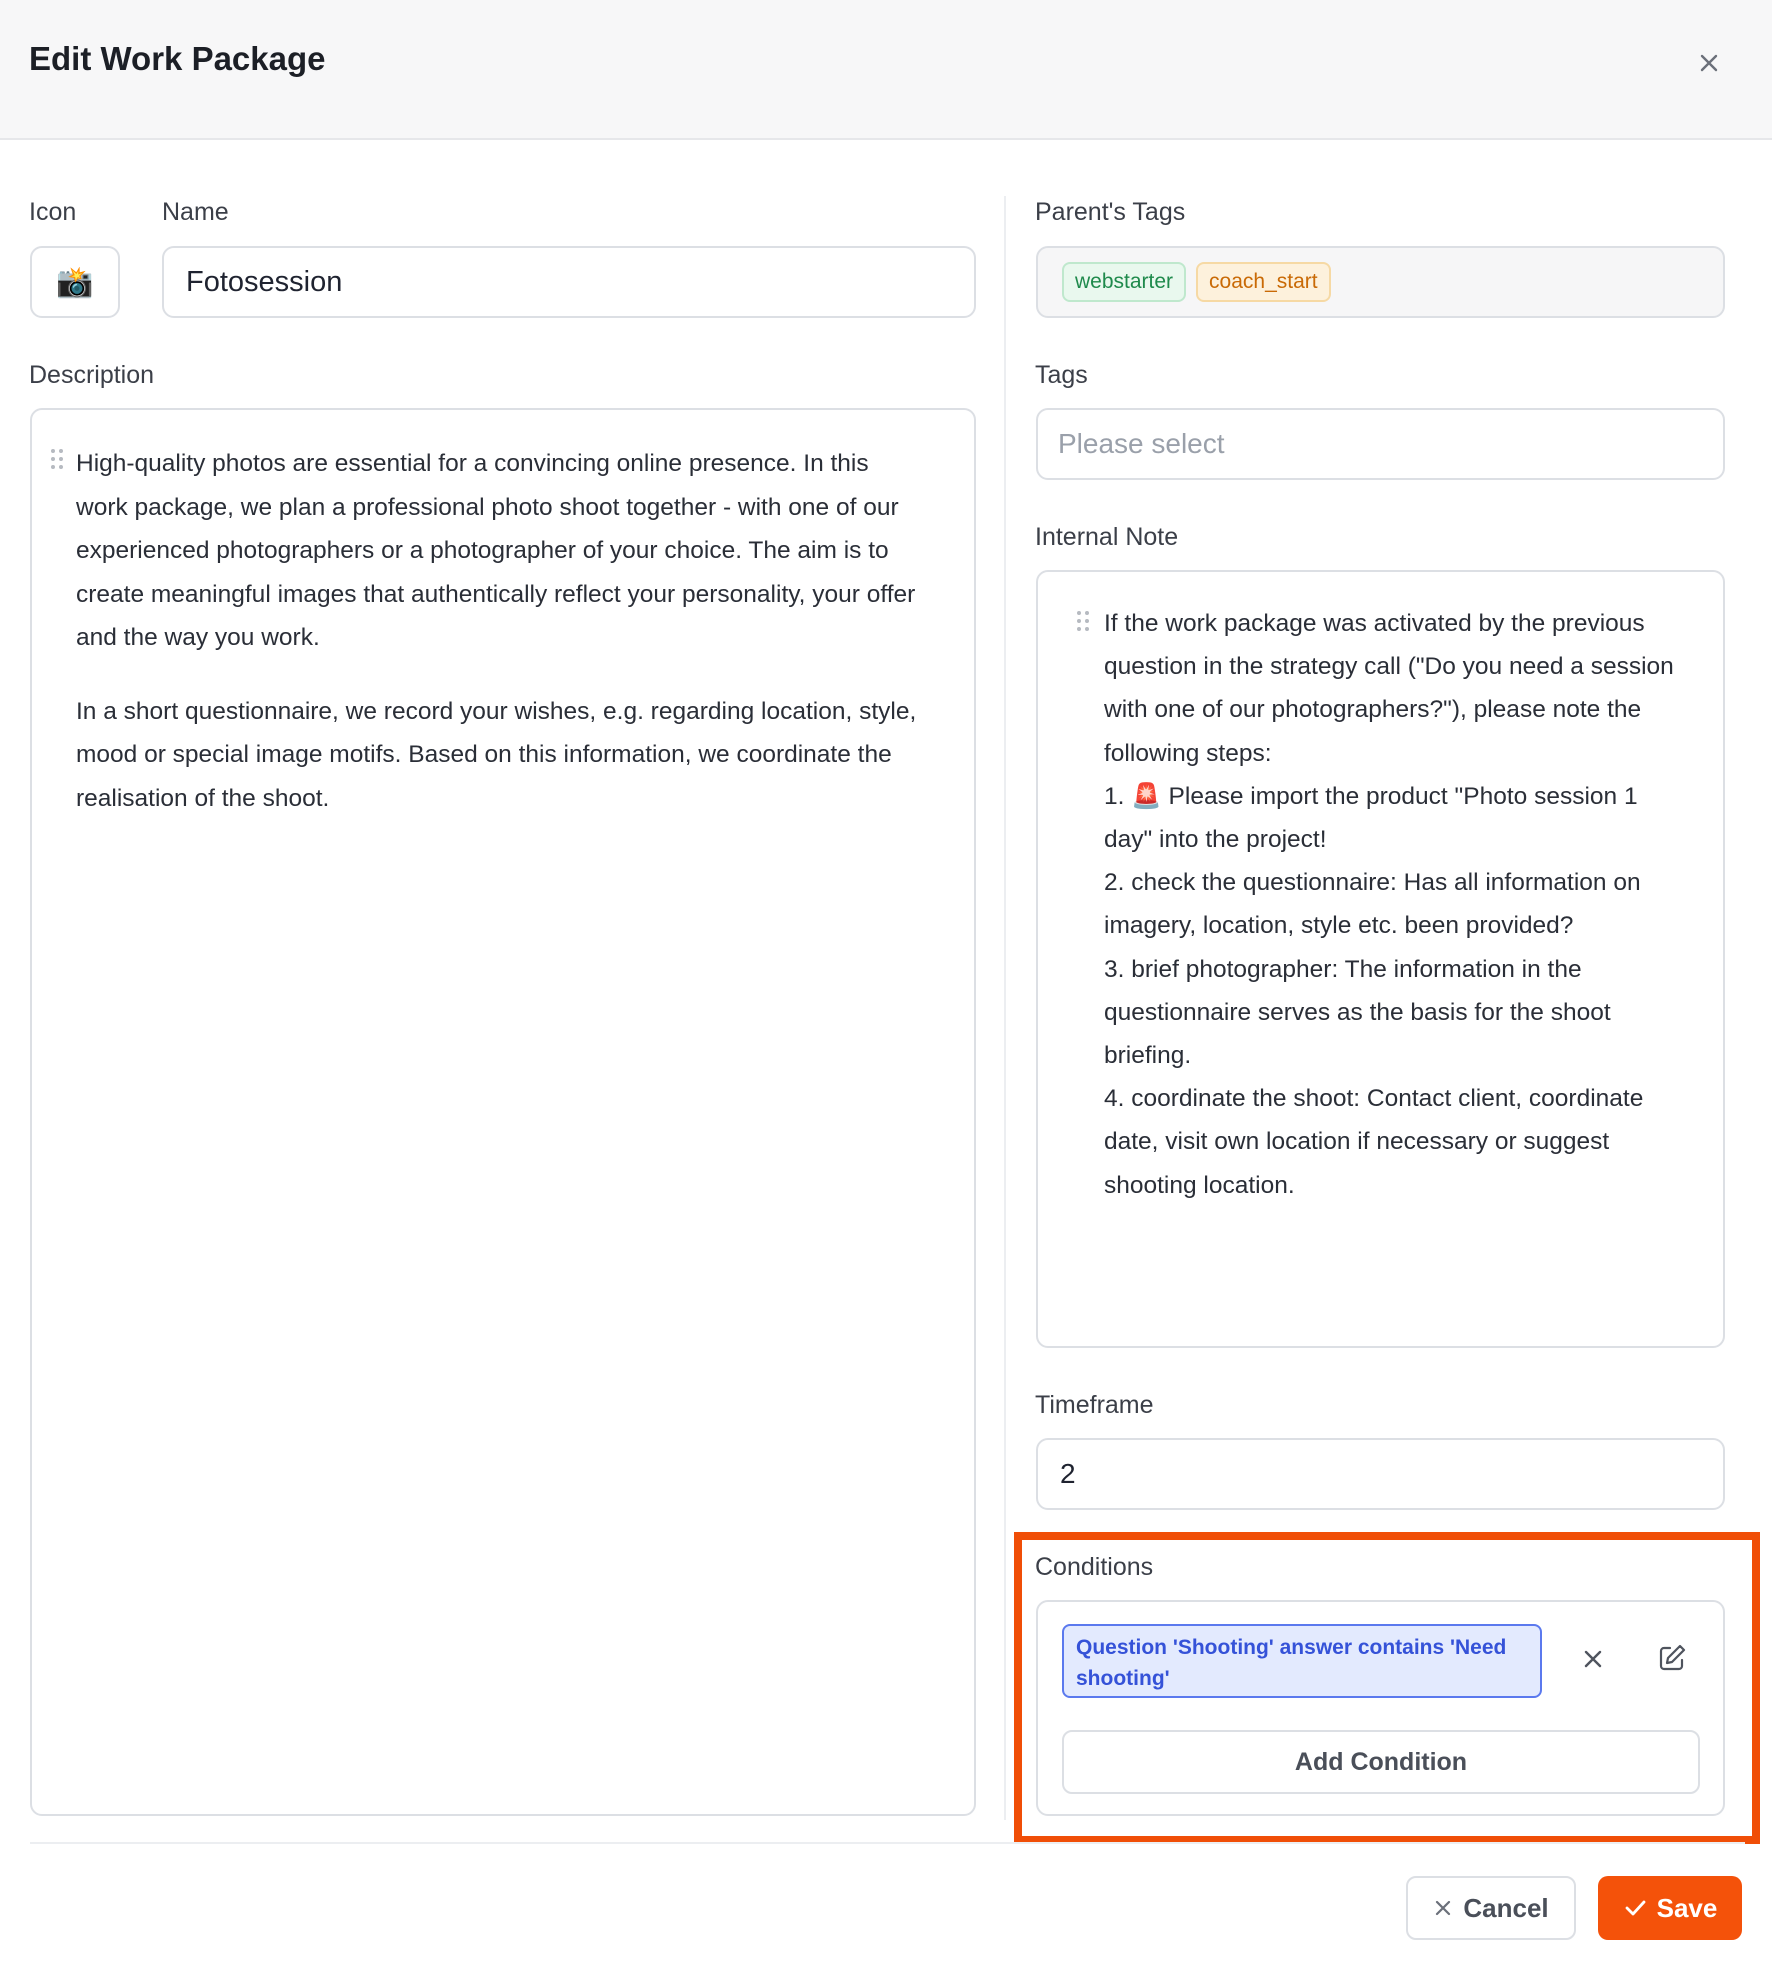 The image size is (1772, 1974). What do you see at coordinates (569, 282) in the screenshot?
I see `name-input` at bounding box center [569, 282].